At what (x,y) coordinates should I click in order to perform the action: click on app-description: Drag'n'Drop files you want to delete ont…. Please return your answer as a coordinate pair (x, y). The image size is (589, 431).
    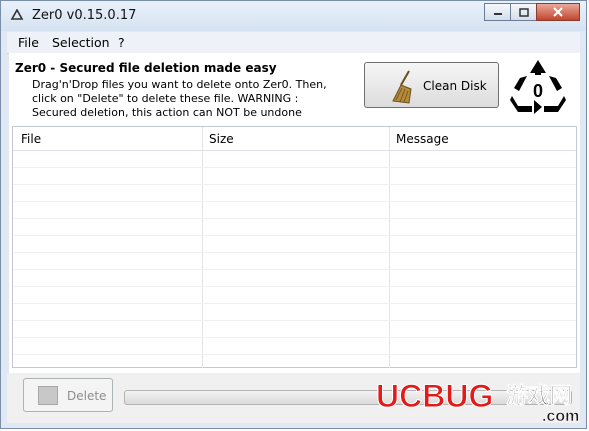
    Looking at the image, I should click on (179, 98).